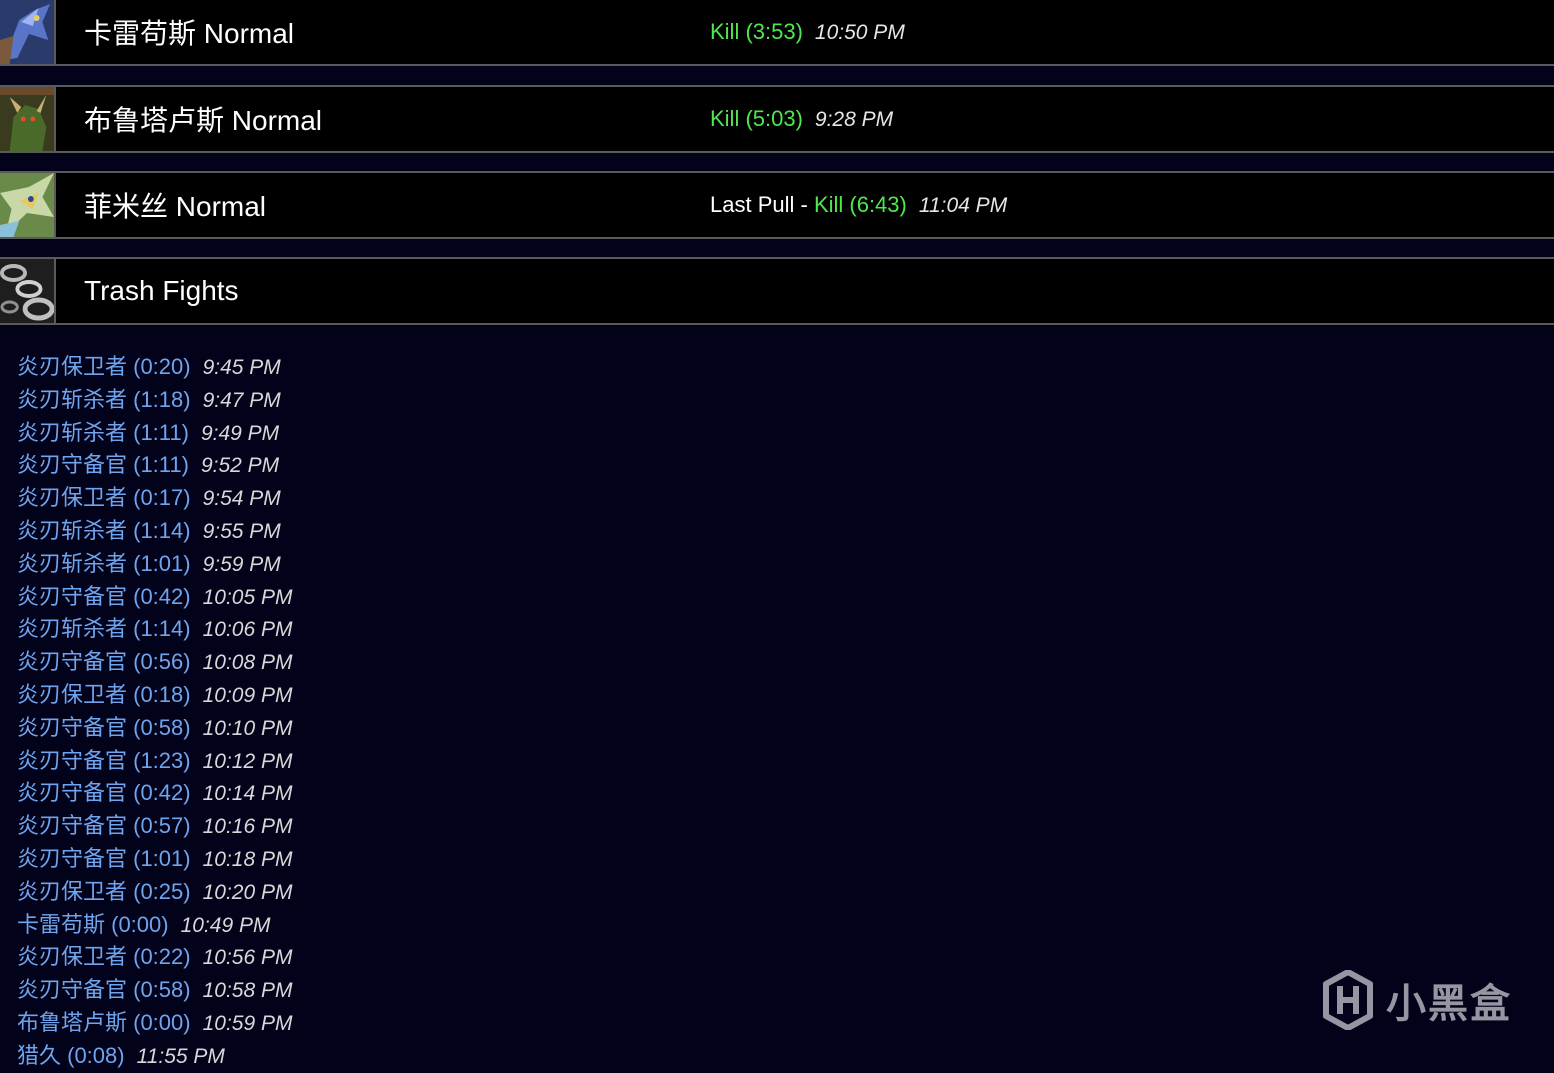  I want to click on list-item: 炎刃保卫者 (0:20) 9:45 PM, so click(154, 367).